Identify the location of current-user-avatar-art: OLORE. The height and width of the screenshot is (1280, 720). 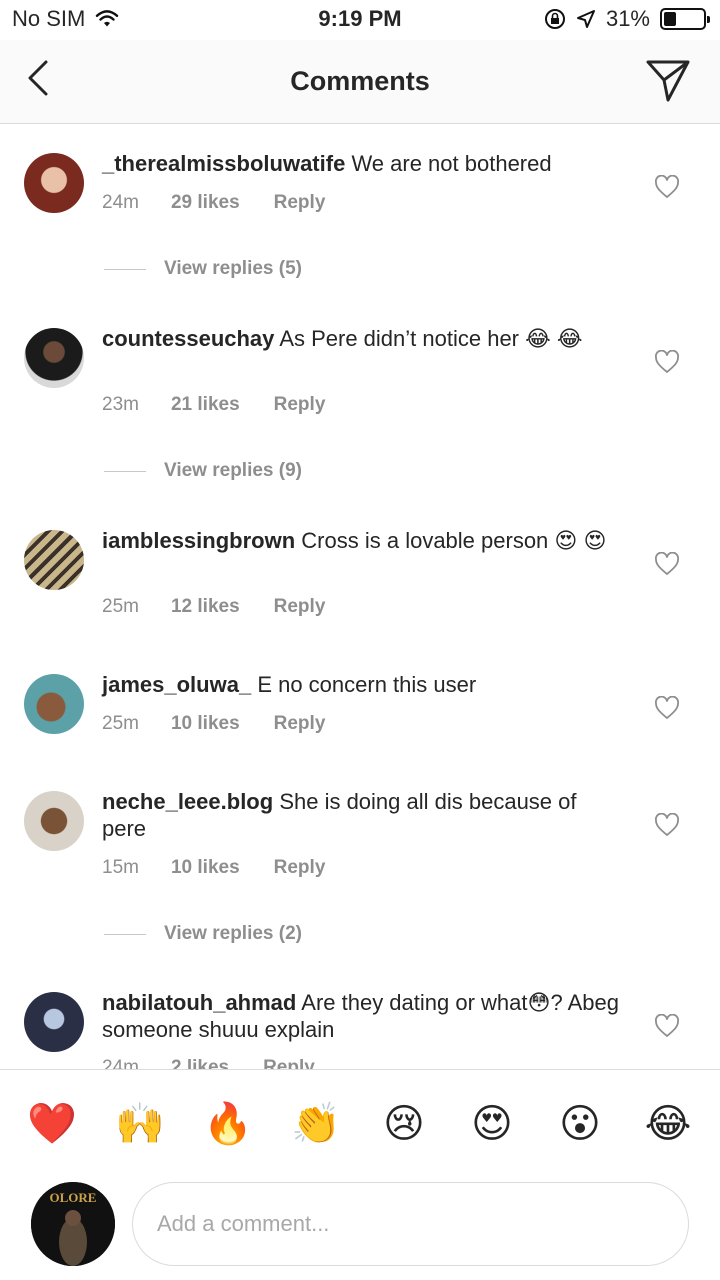
(73, 1224).